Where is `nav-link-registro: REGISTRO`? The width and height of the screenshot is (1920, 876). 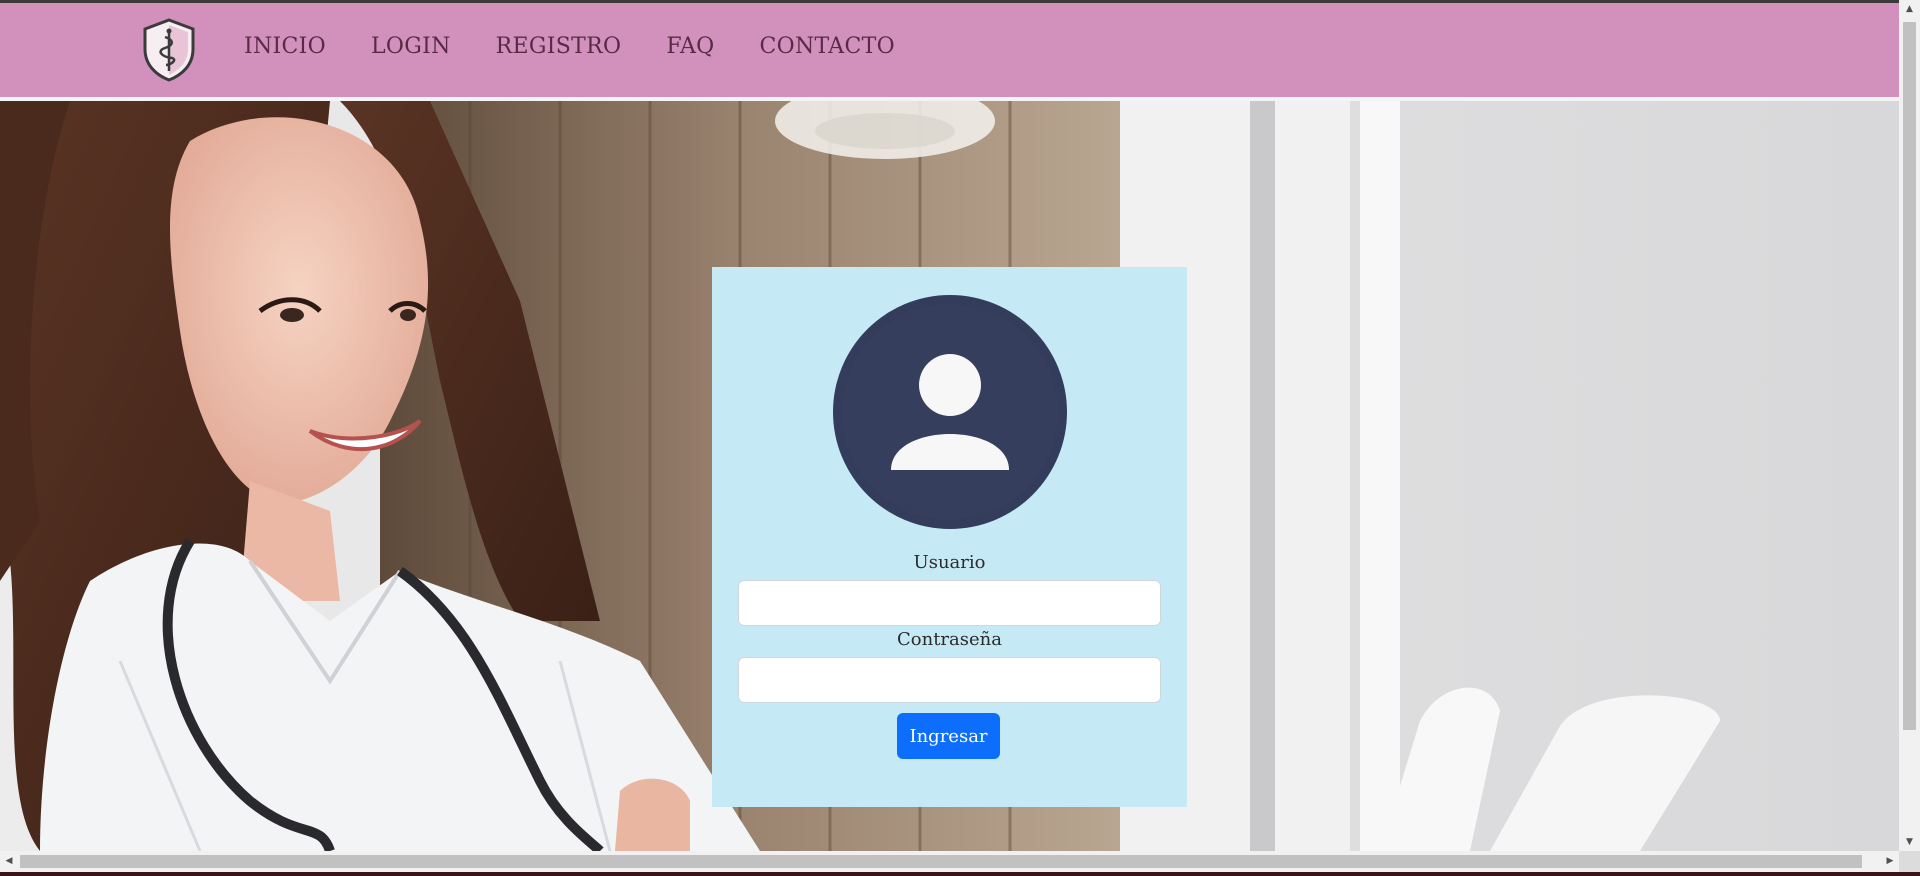 nav-link-registro: REGISTRO is located at coordinates (559, 47).